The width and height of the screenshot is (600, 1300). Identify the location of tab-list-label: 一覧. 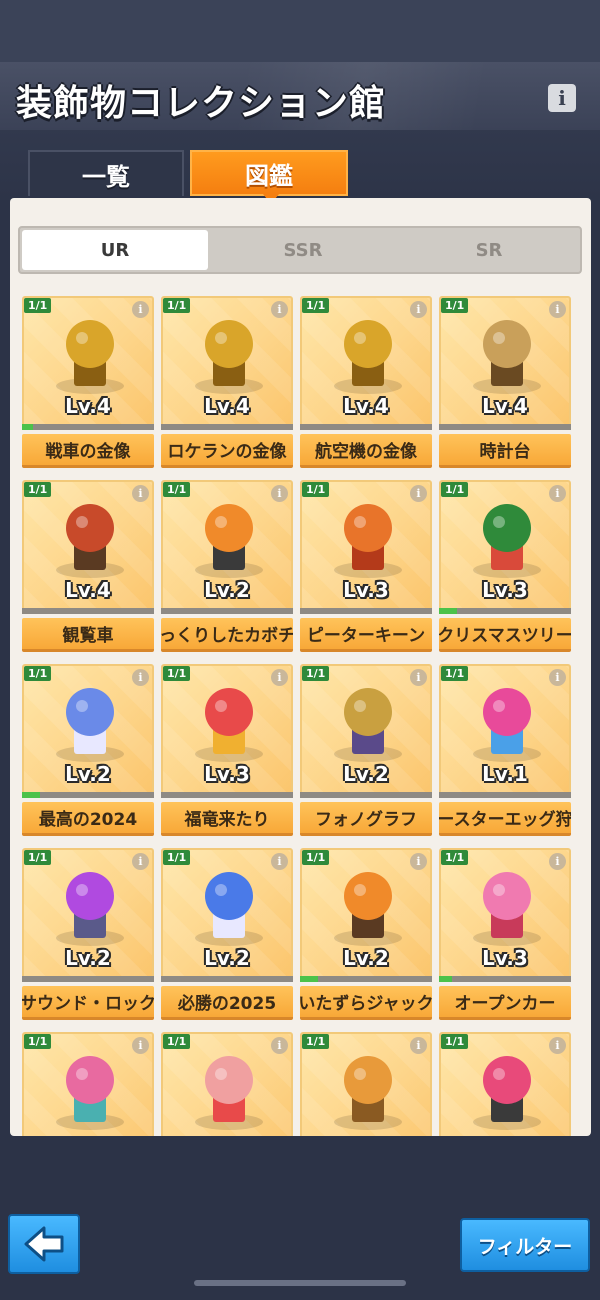
(106, 176).